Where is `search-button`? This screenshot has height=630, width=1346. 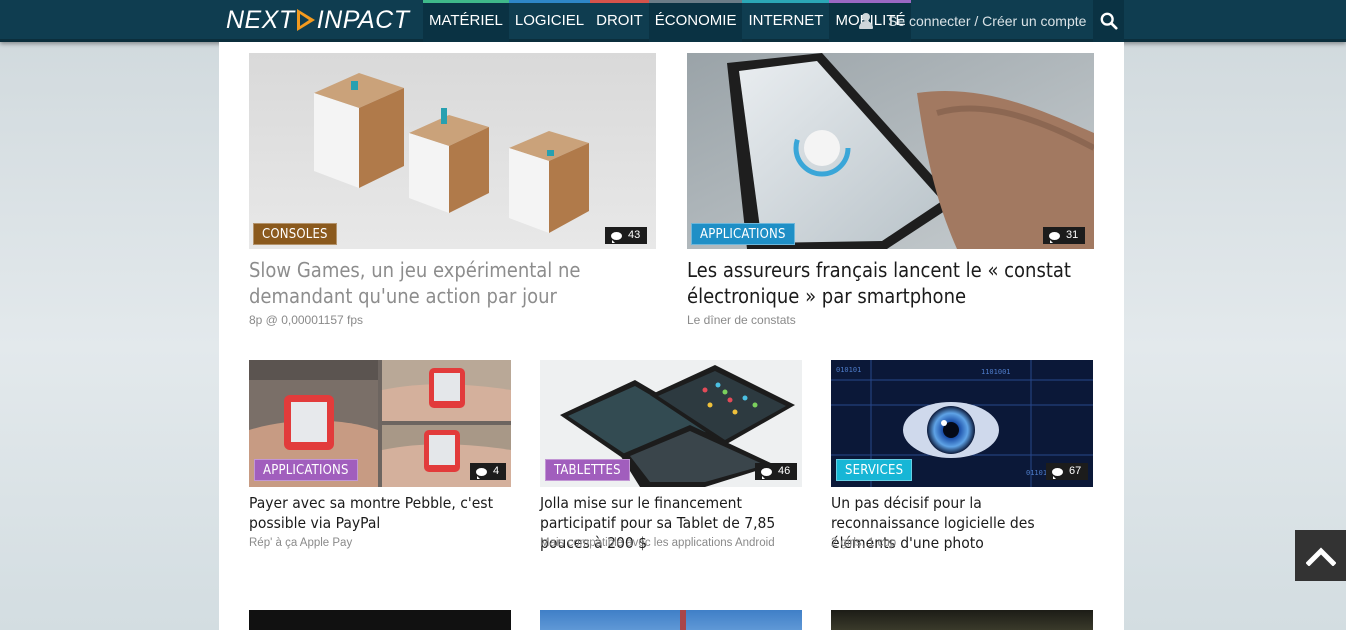 search-button is located at coordinates (1108, 21).